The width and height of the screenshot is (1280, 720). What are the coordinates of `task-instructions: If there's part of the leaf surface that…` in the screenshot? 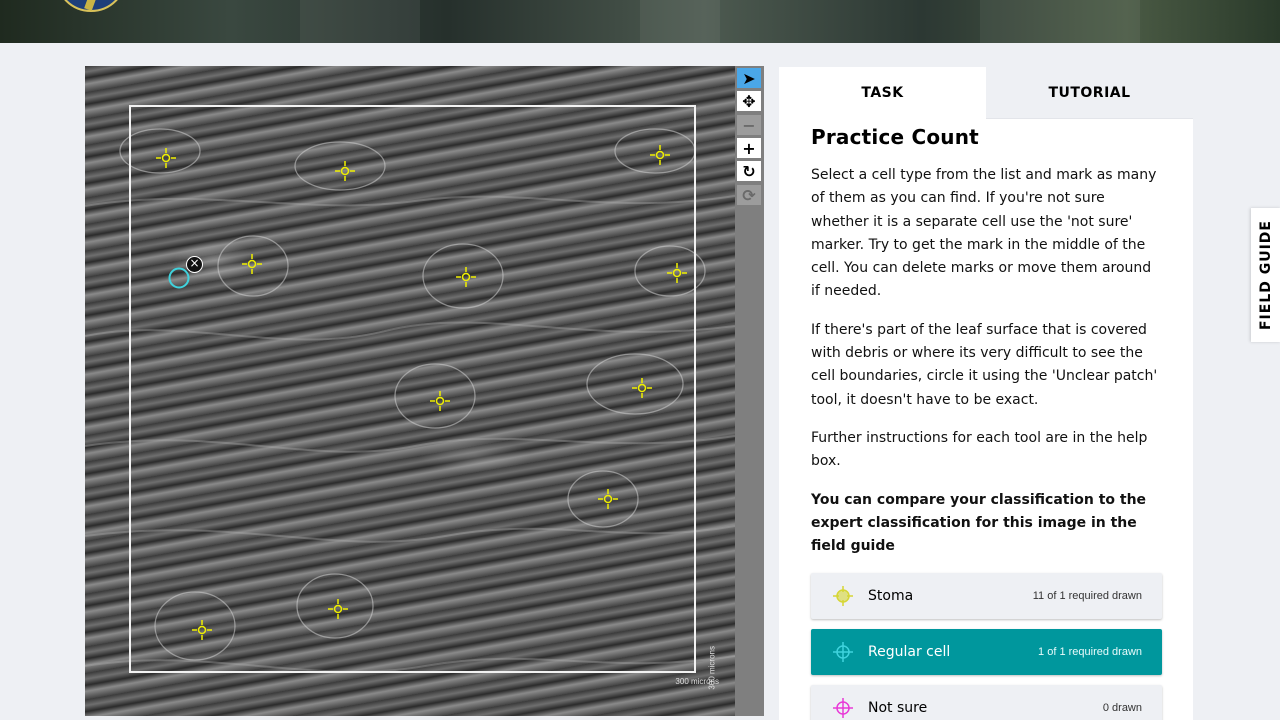 It's located at (984, 364).